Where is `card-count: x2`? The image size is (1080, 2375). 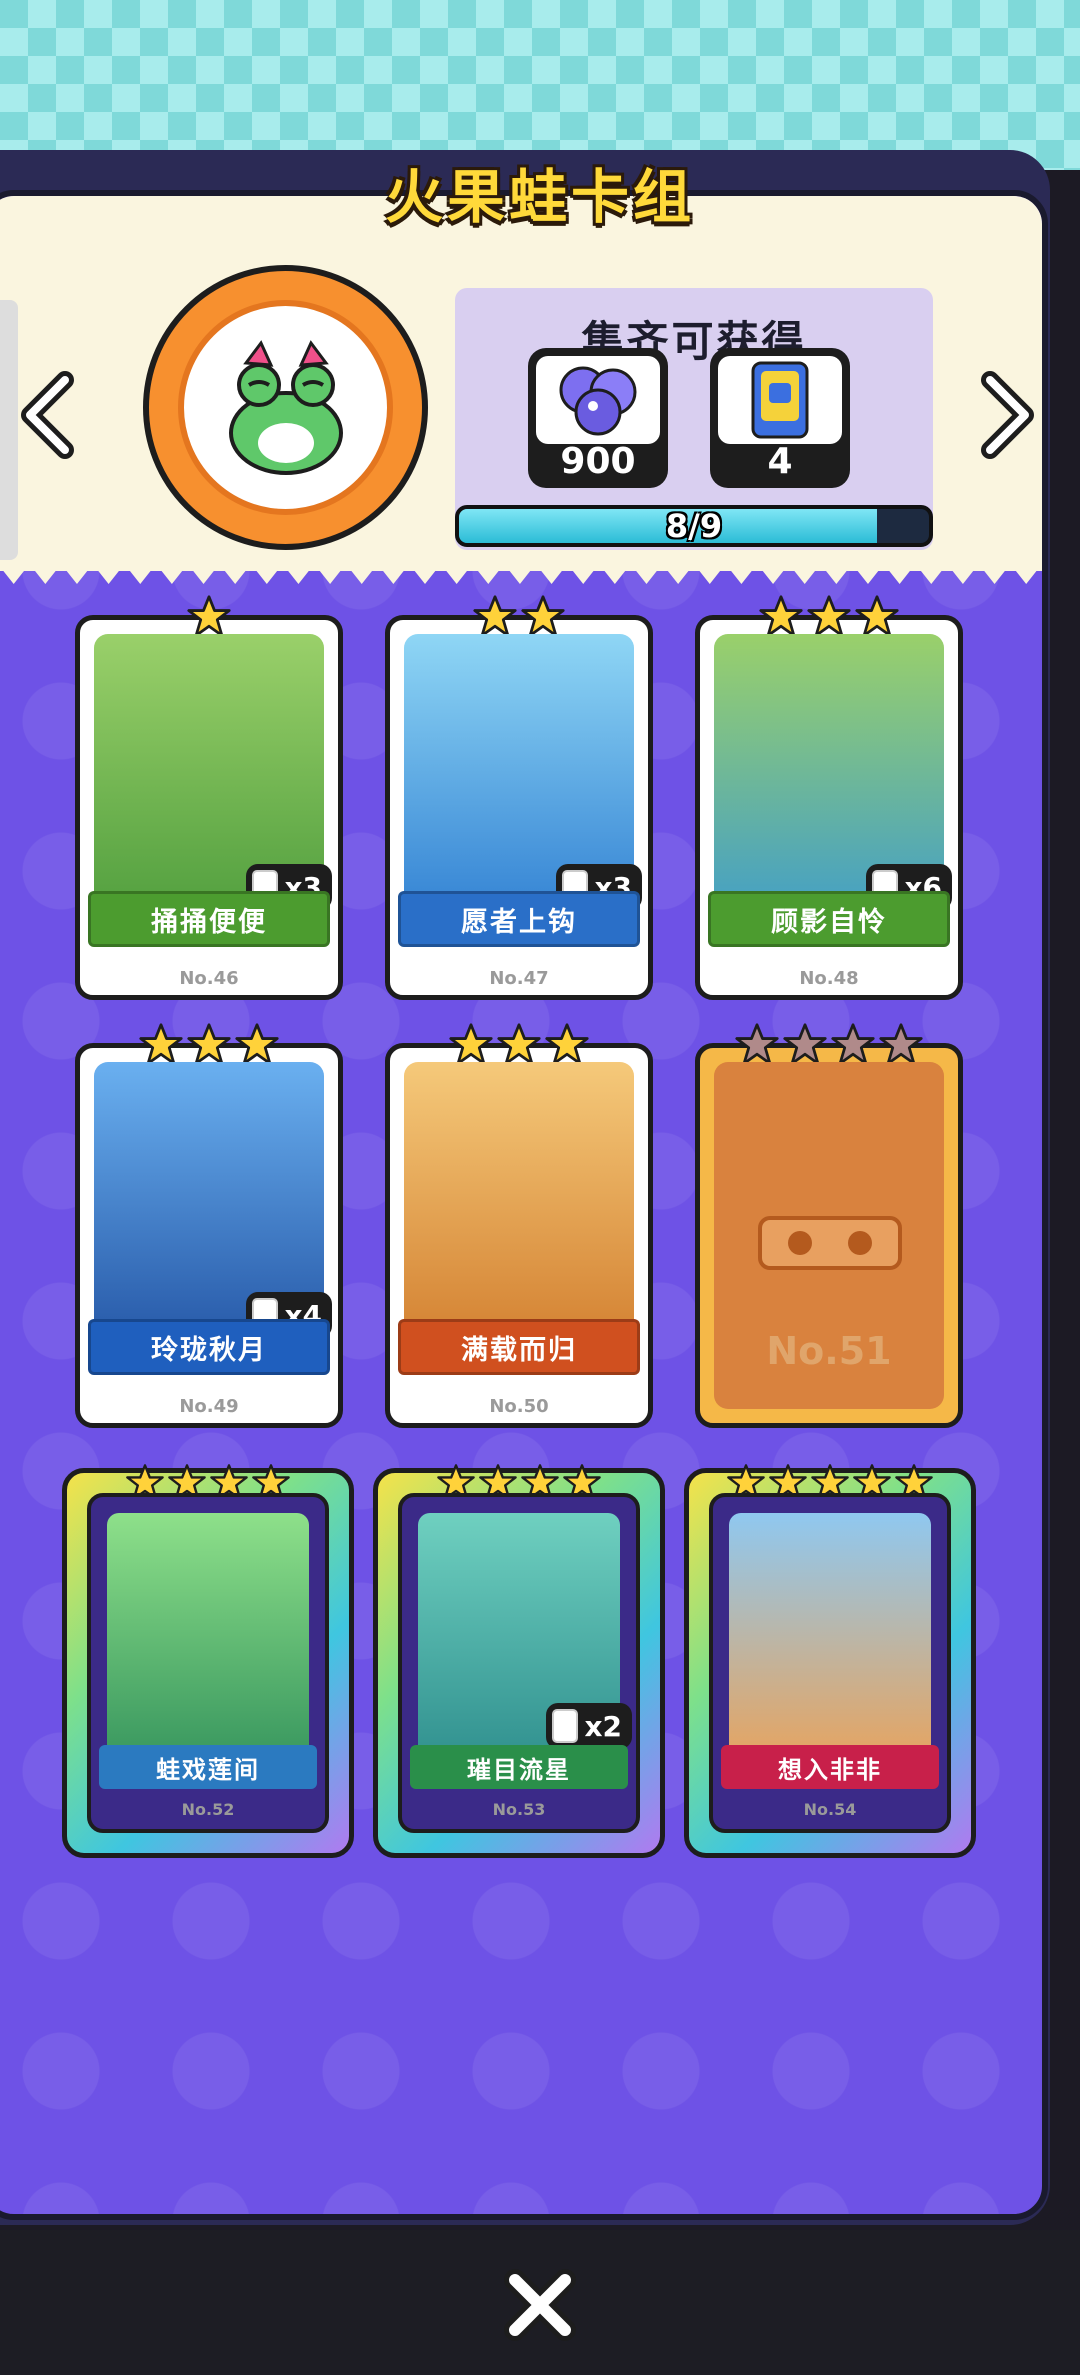 card-count: x2 is located at coordinates (589, 1726).